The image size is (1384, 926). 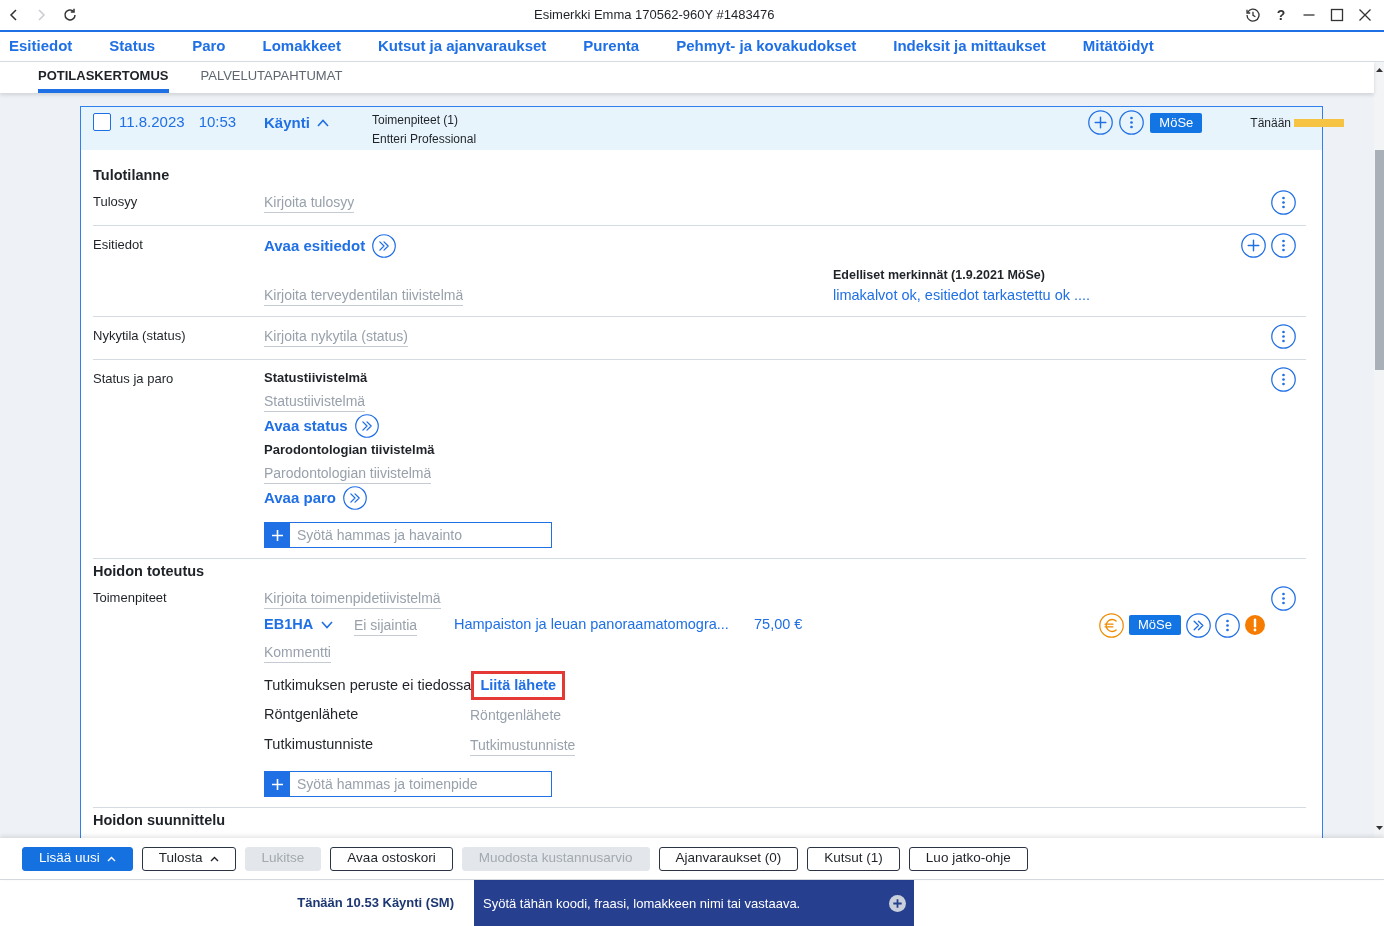 What do you see at coordinates (421, 784) in the screenshot?
I see `entry-field: Syötä hammas ja toimenpide` at bounding box center [421, 784].